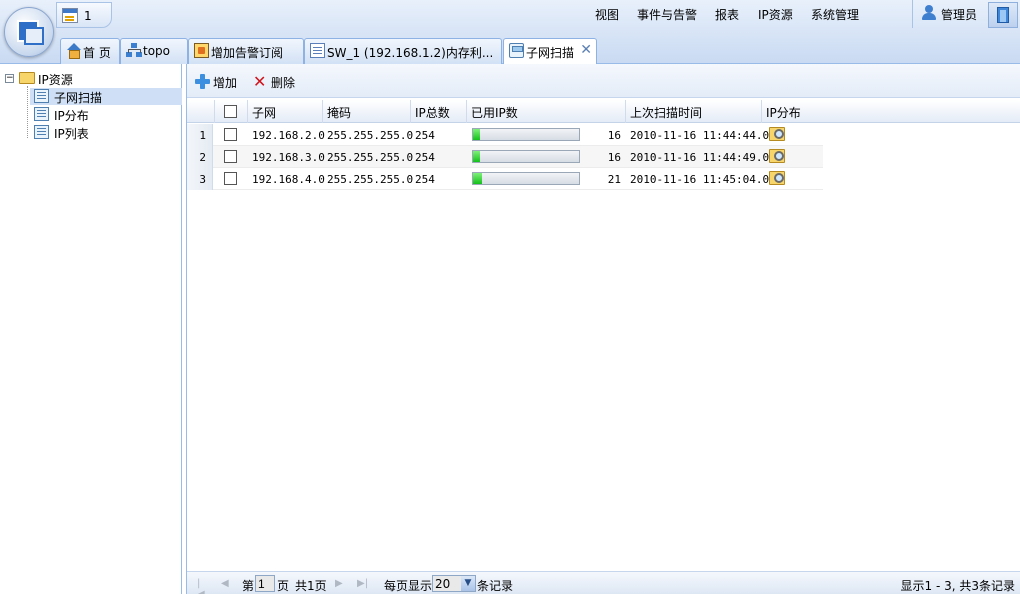 The height and width of the screenshot is (594, 1020). Describe the element at coordinates (225, 83) in the screenshot. I see `add-label: 增加` at that location.